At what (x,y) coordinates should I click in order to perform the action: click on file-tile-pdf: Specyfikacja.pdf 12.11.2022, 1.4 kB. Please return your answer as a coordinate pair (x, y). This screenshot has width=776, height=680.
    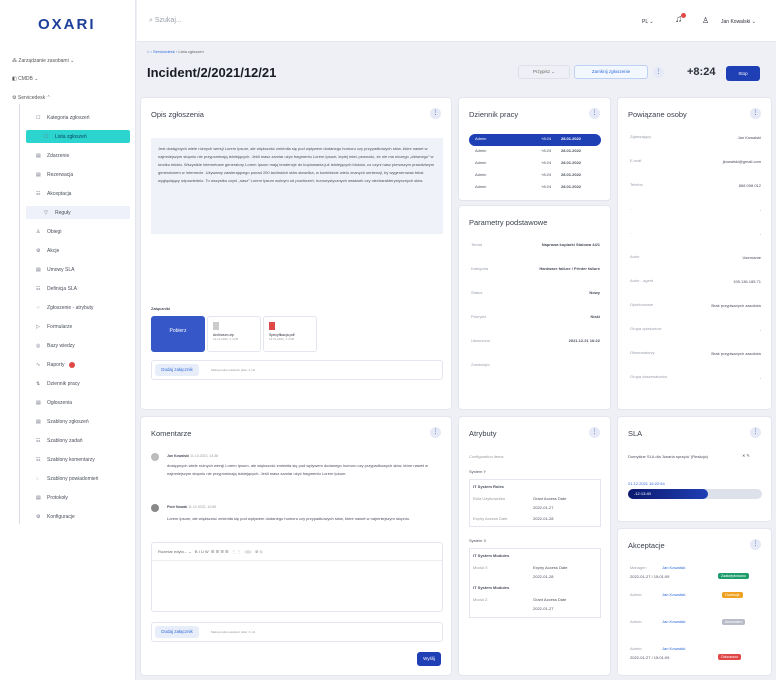
    Looking at the image, I should click on (290, 334).